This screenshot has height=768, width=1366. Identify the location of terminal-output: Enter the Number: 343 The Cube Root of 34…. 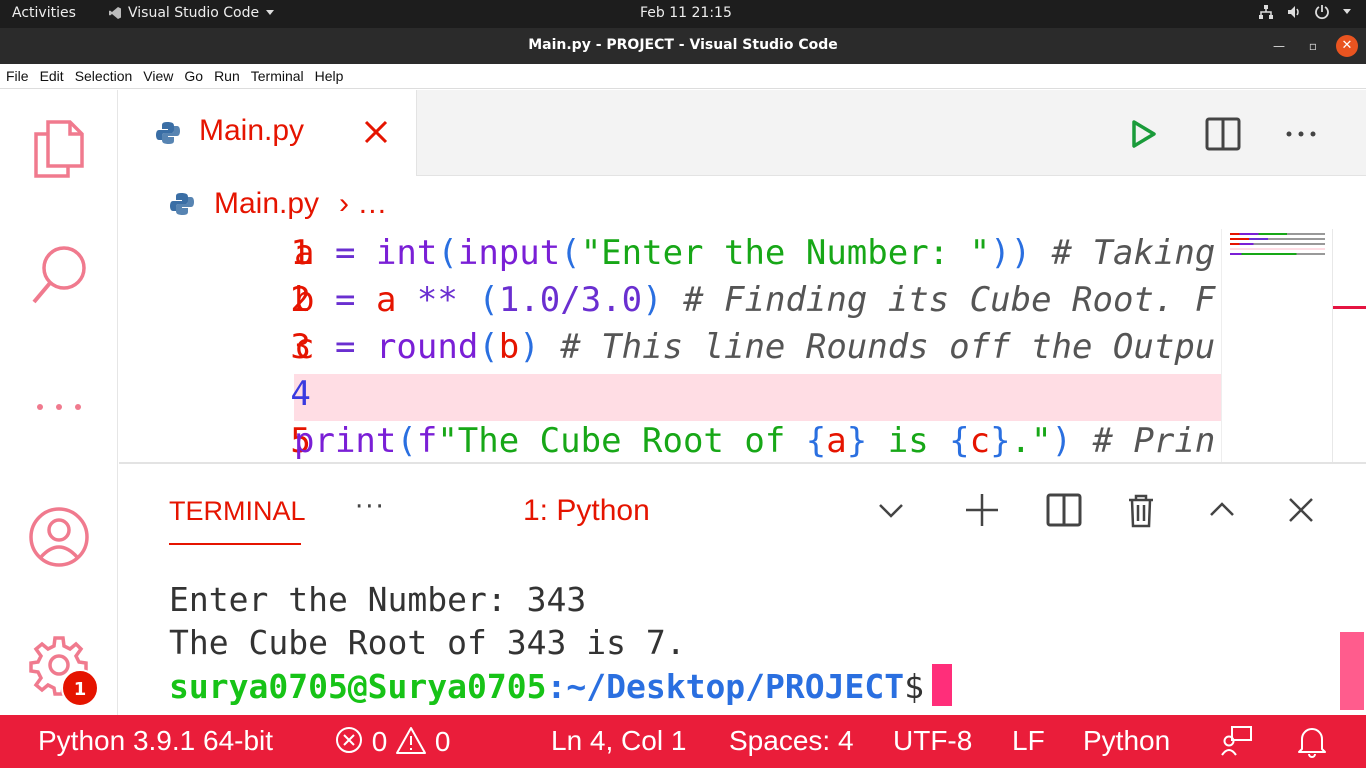
(560, 643).